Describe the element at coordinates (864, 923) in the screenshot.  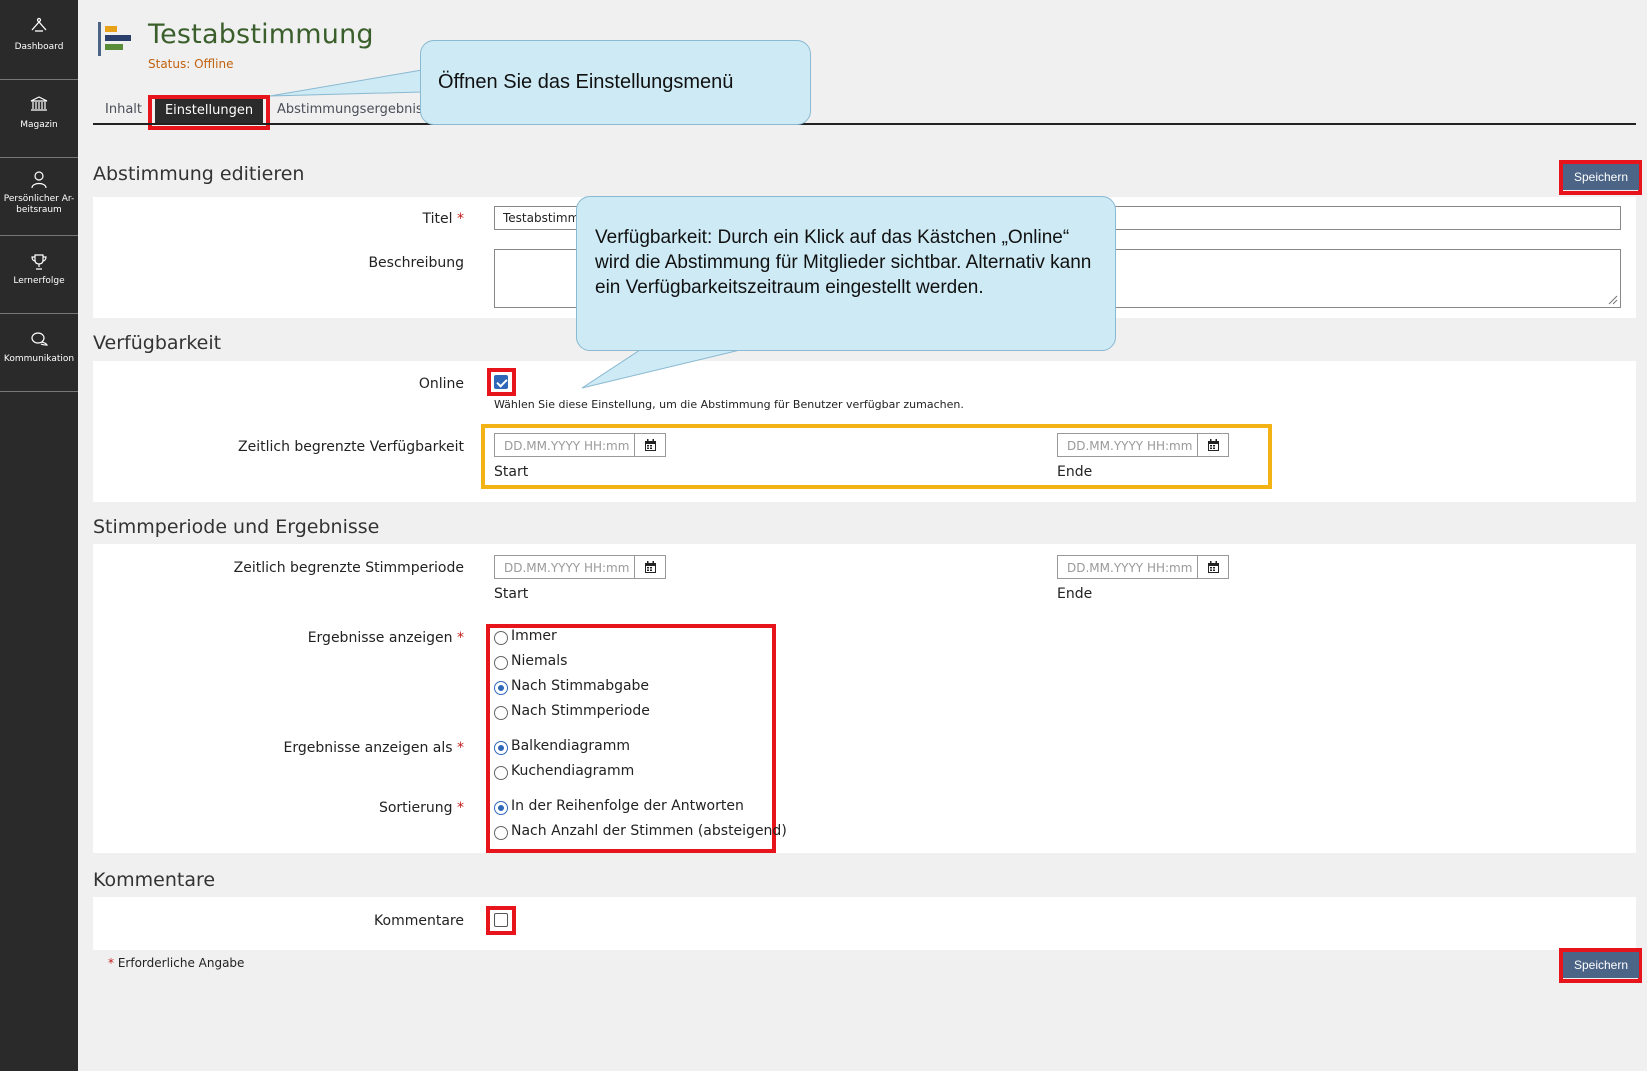
I see `comments-panel: Kommentare` at that location.